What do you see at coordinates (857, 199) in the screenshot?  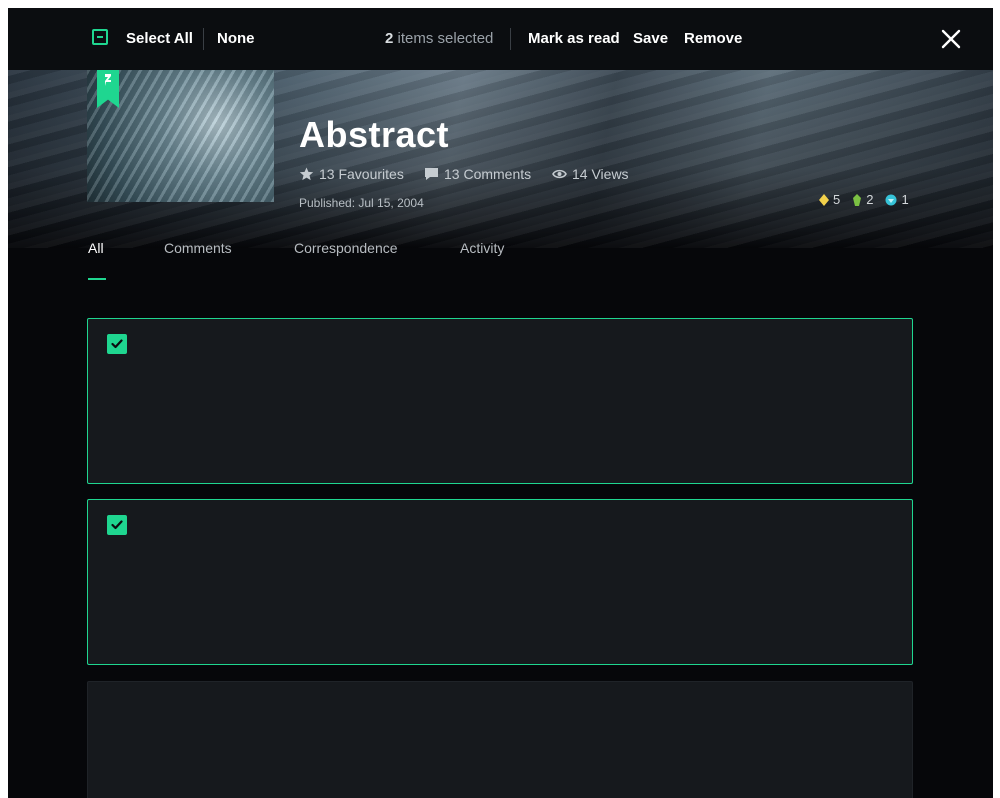 I see `green-badge-icon` at bounding box center [857, 199].